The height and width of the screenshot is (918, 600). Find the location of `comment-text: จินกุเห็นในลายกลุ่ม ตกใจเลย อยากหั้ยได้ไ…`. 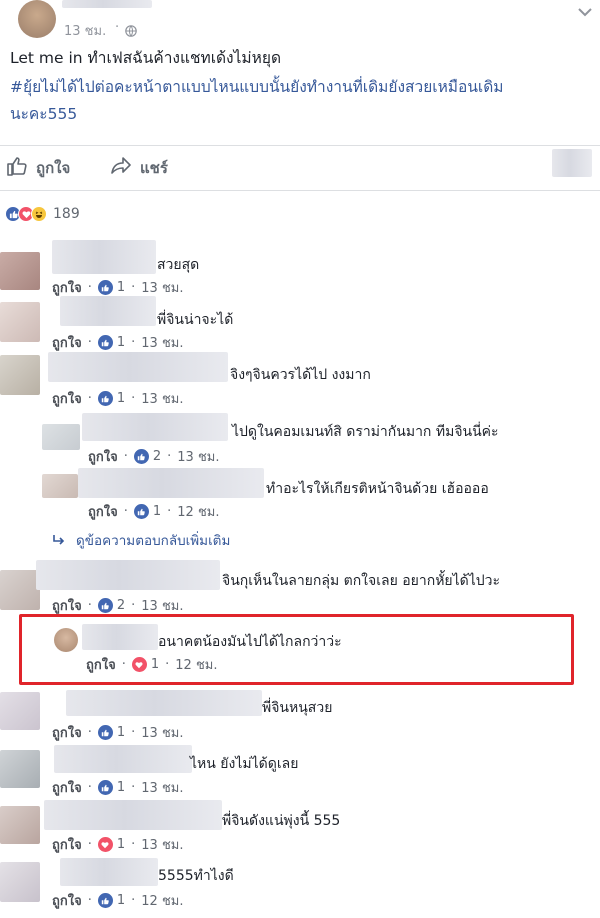

comment-text: จินกุเห็นในลายกลุ่ม ตกใจเลย อยากหั้ยได้ไ… is located at coordinates (361, 581).